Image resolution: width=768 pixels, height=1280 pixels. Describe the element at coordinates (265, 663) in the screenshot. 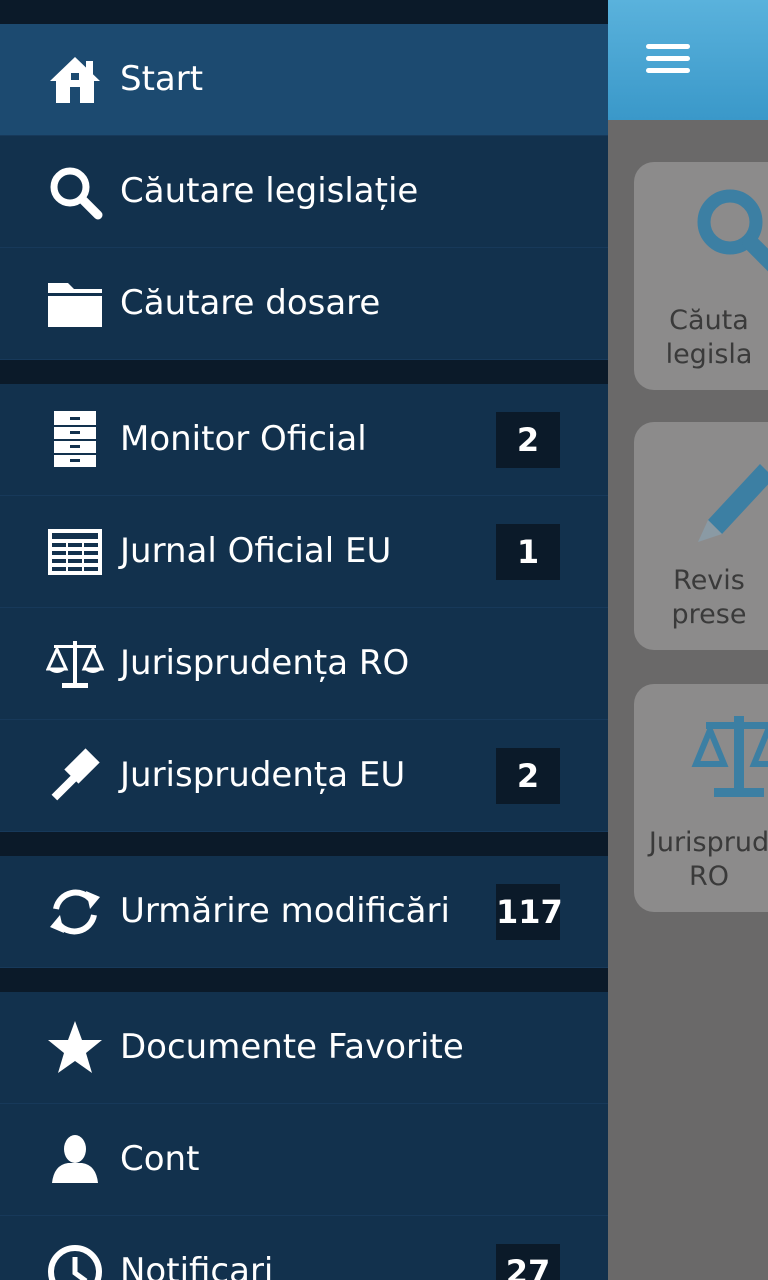

I see `menu-item-label: Jurisprudența RO` at that location.